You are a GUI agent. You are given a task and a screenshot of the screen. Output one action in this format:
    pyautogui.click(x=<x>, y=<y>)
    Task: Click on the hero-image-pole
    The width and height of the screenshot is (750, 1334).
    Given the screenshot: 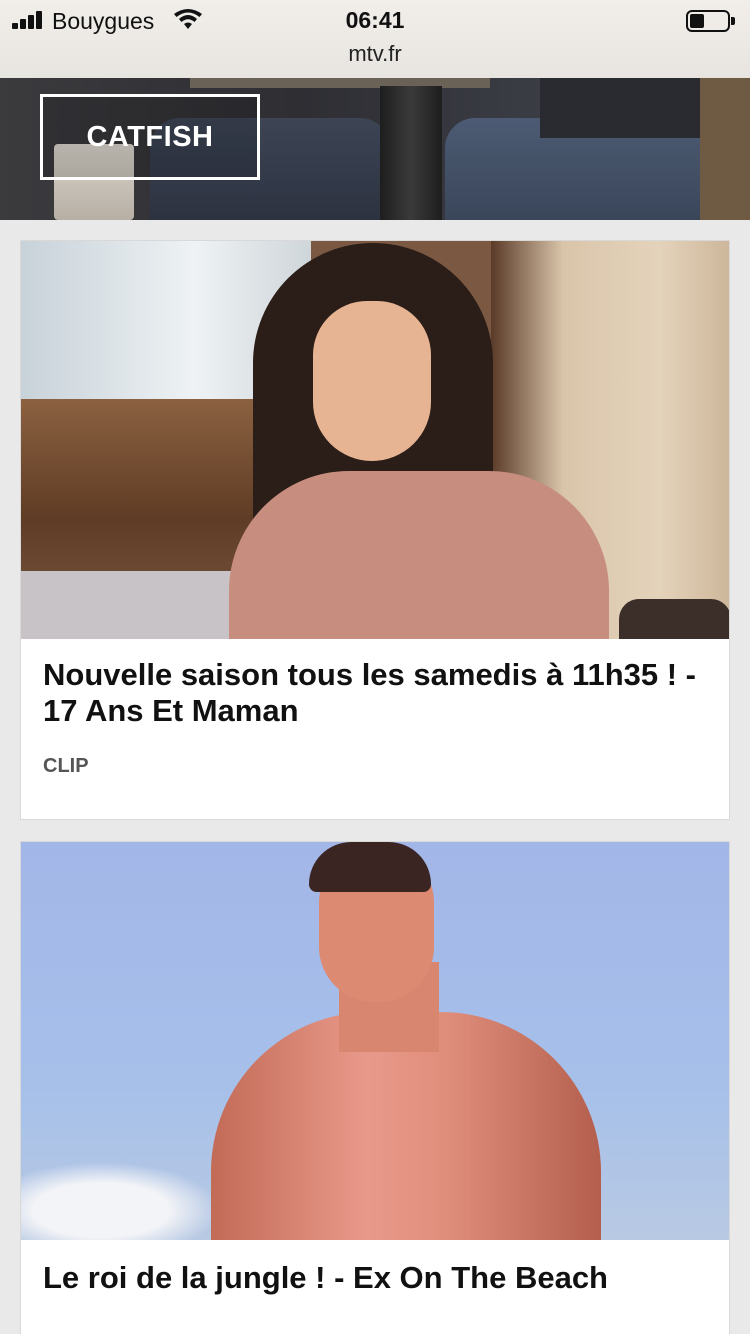 What is the action you would take?
    pyautogui.click(x=411, y=153)
    